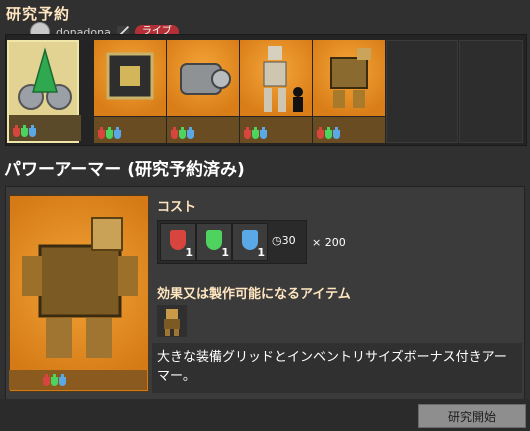  Describe the element at coordinates (329, 242) in the screenshot. I see `research-unit-count: × 200` at that location.